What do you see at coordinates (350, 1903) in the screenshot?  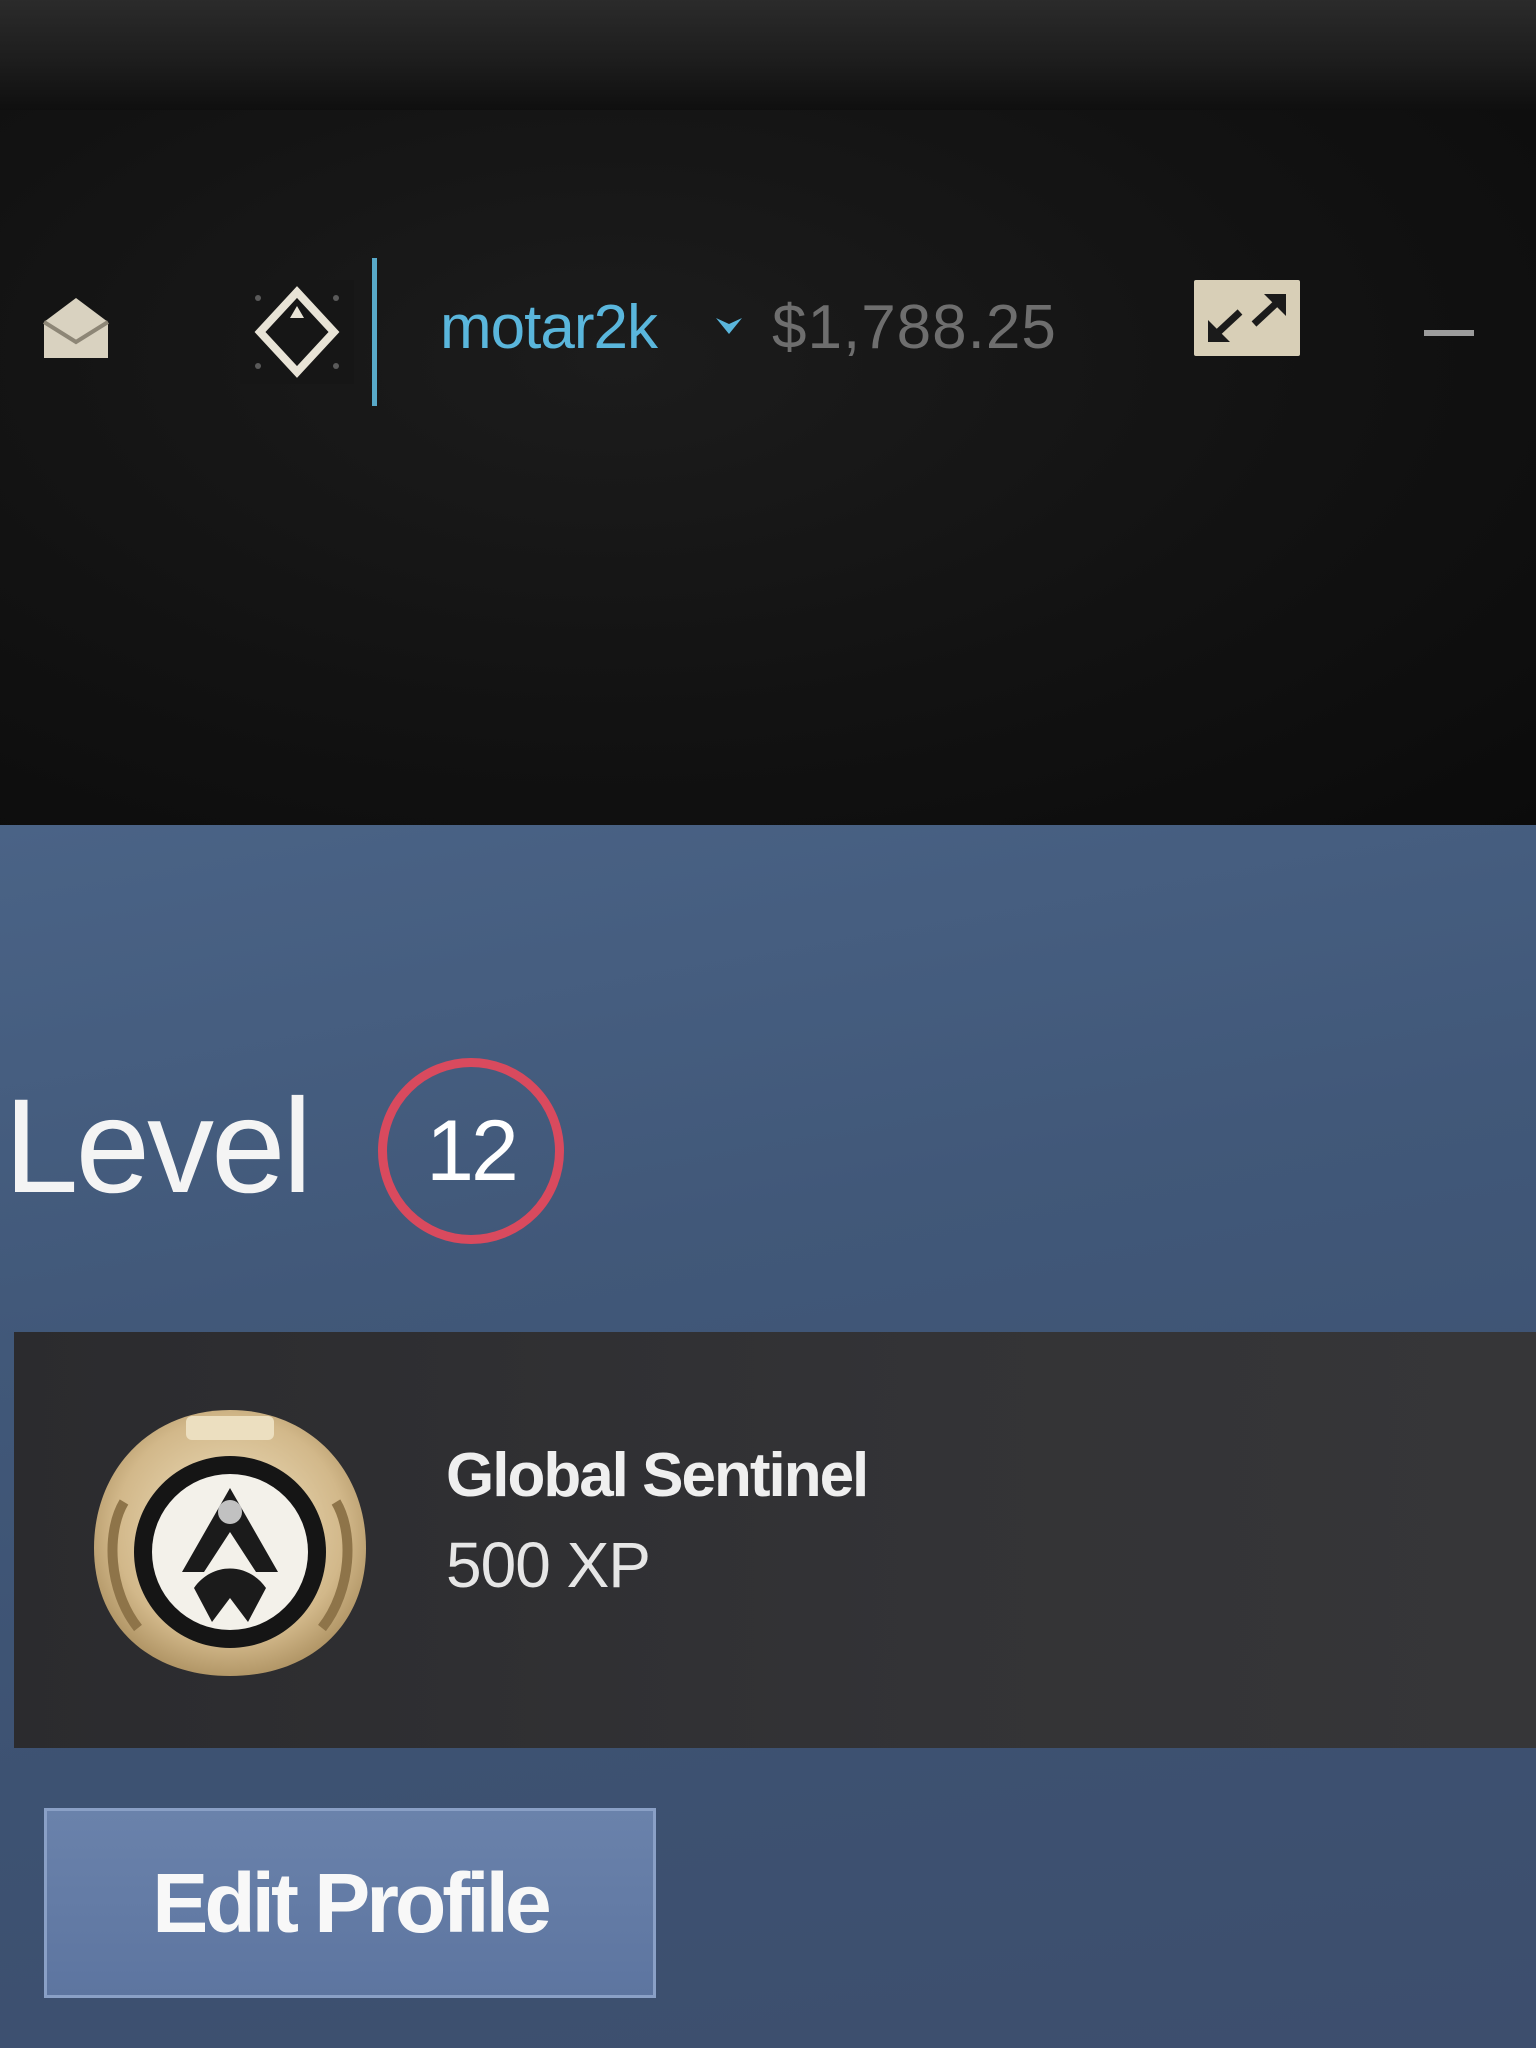 I see `edit-profile-button: Edit Profile` at bounding box center [350, 1903].